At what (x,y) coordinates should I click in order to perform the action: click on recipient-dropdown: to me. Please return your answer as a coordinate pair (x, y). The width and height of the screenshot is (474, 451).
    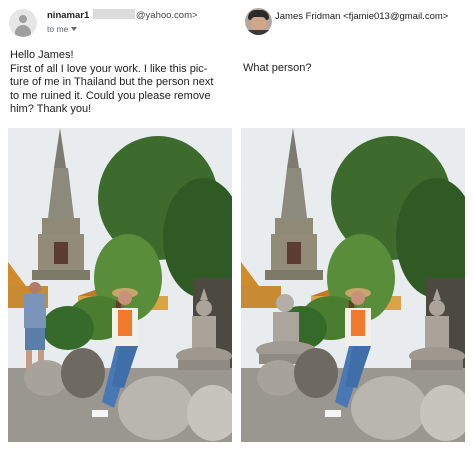
    Looking at the image, I should click on (62, 29).